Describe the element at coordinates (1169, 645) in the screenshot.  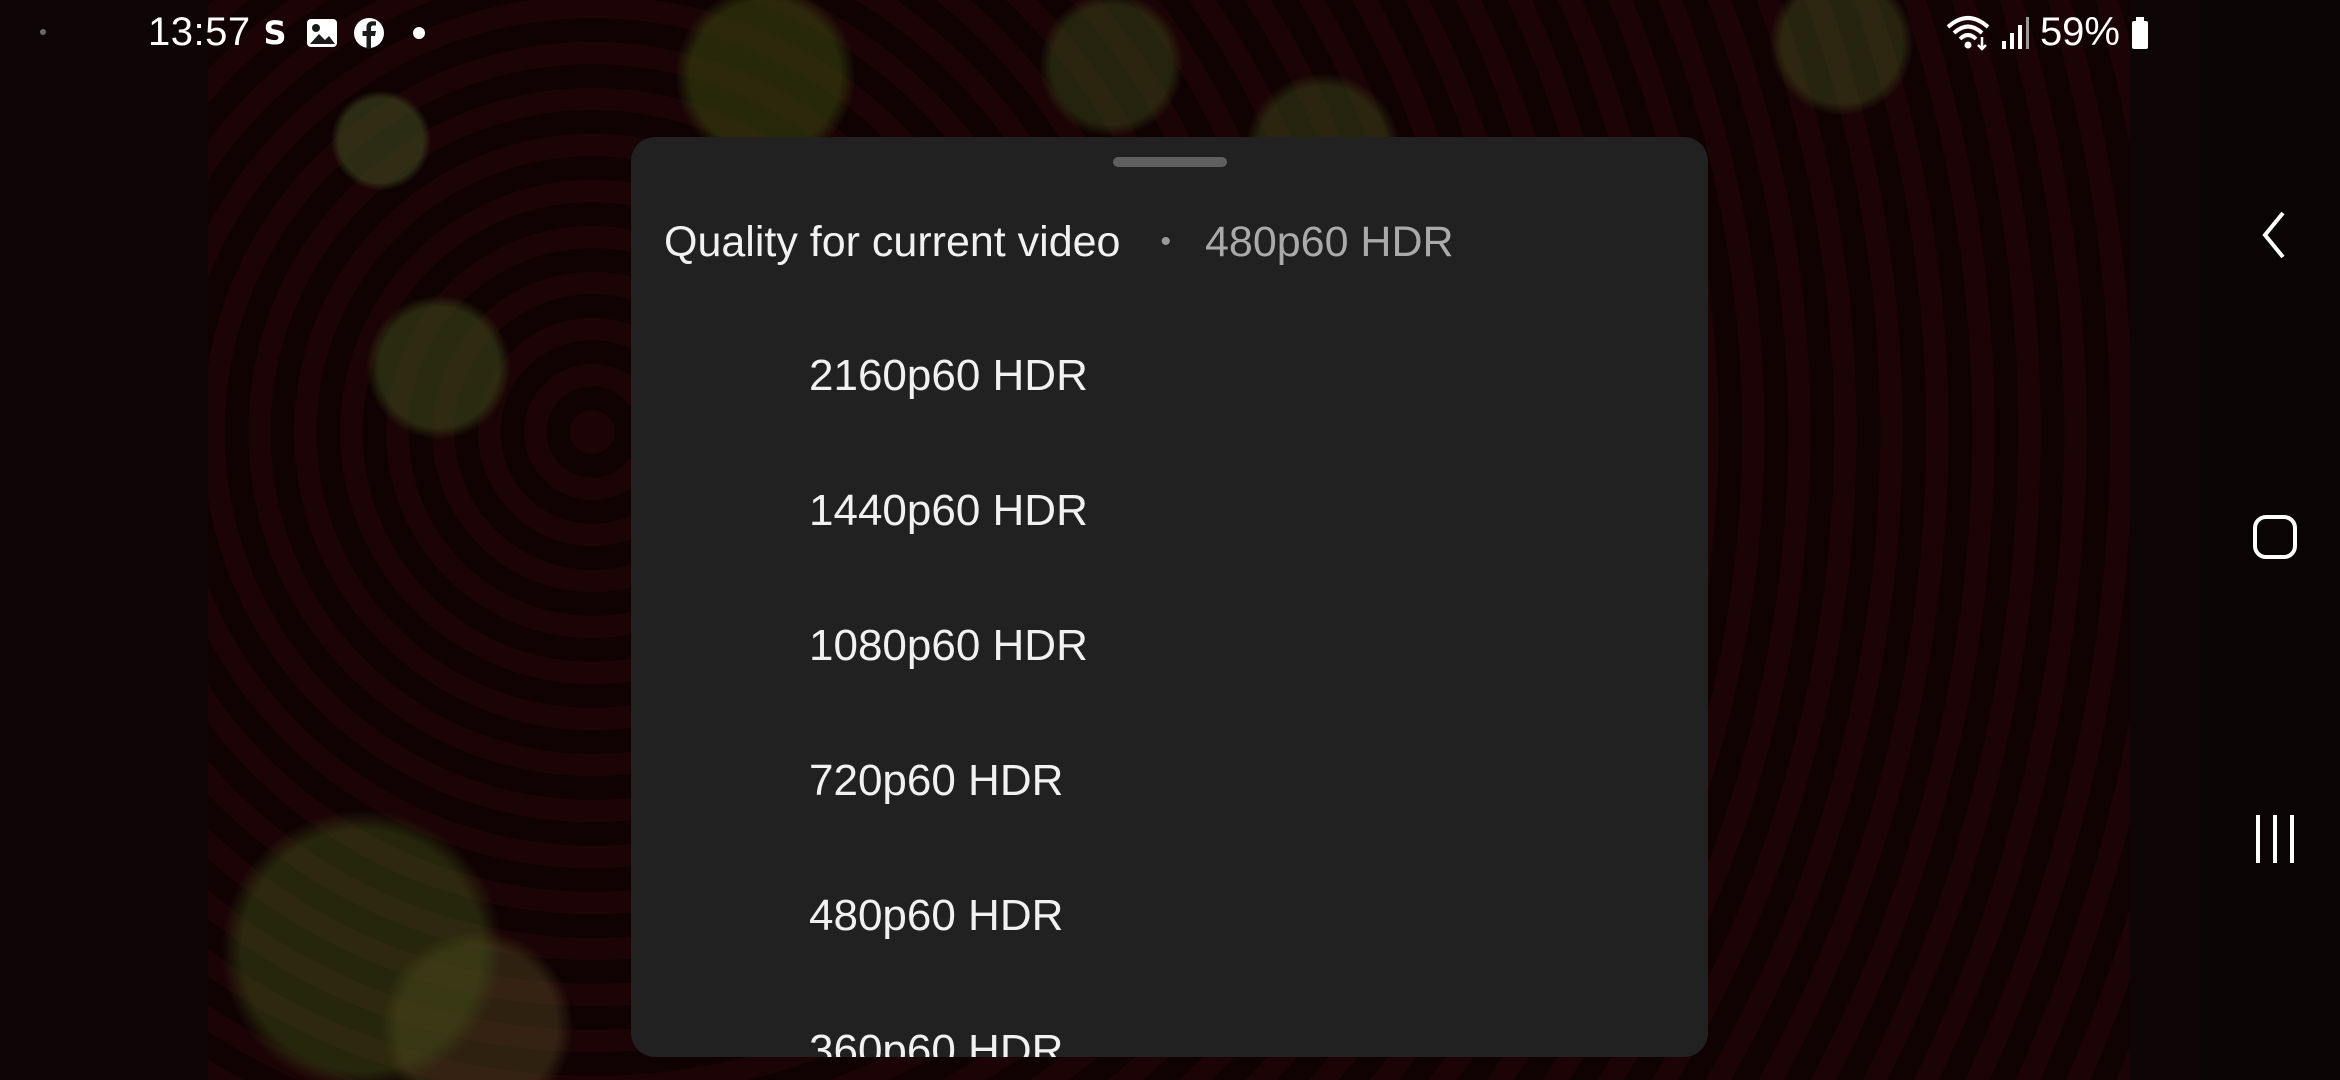
I see `quality-option-1080p60: 1080p60 HDR` at that location.